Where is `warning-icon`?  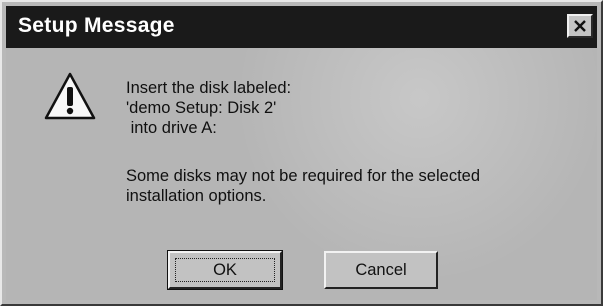
warning-icon is located at coordinates (70, 96).